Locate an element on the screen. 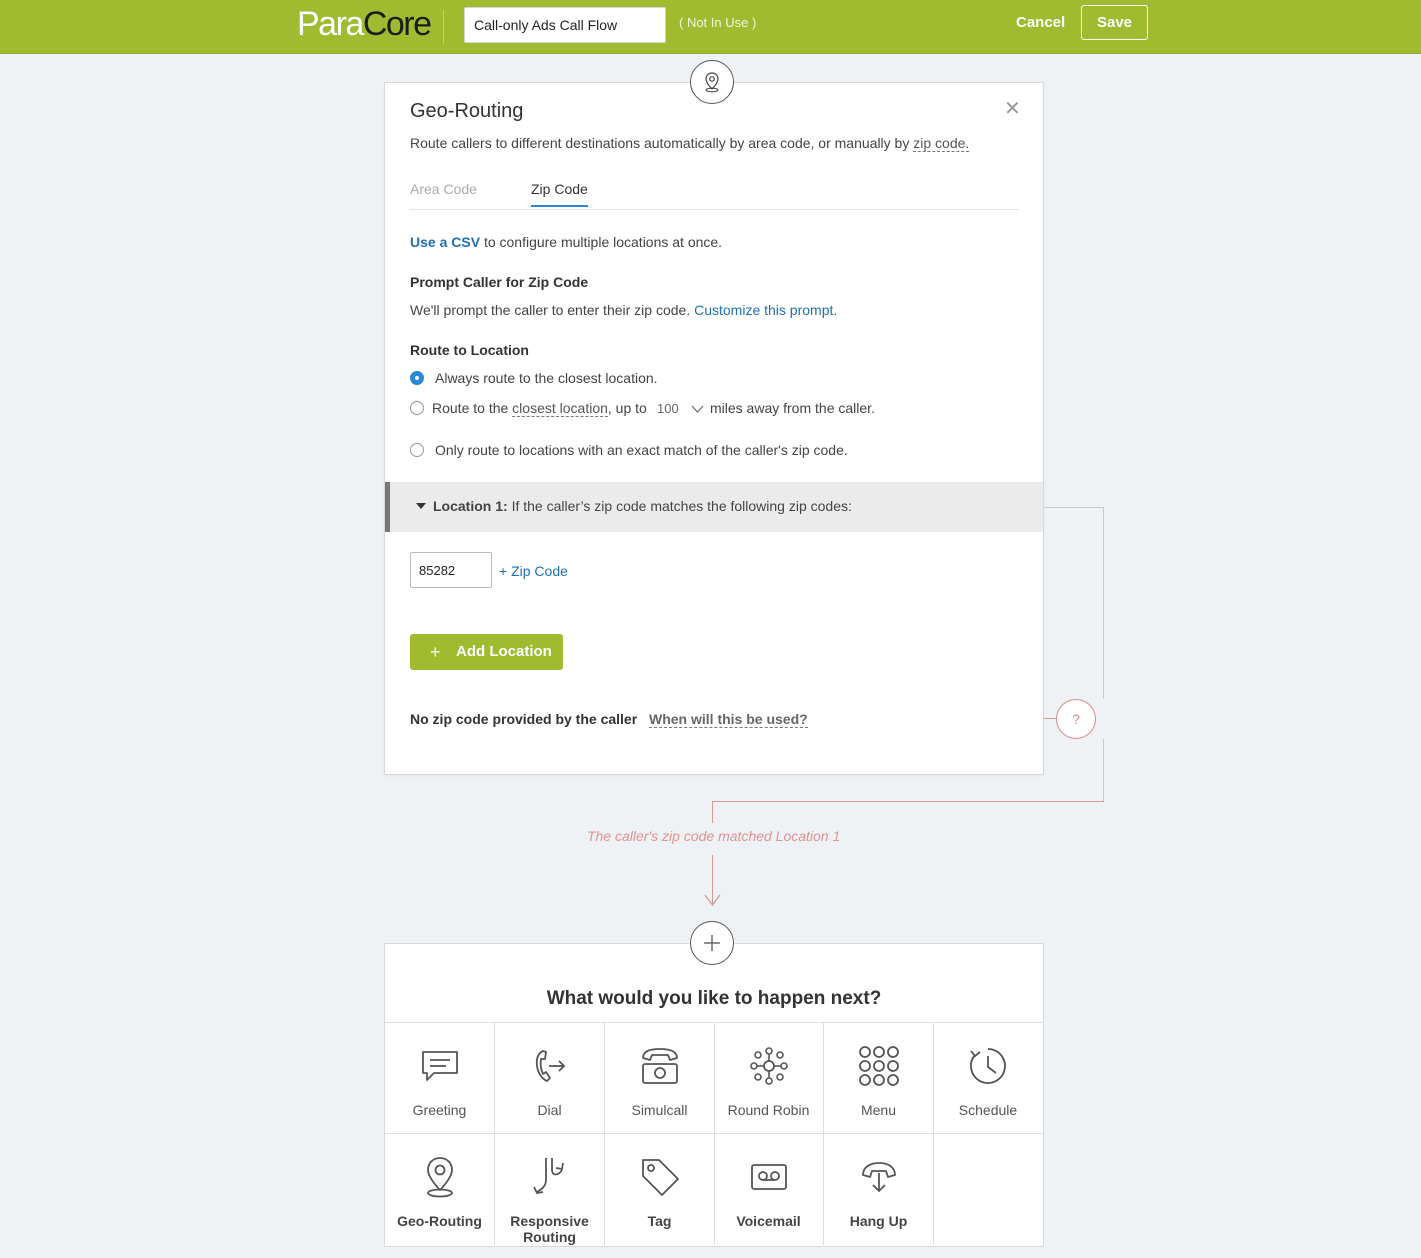 The width and height of the screenshot is (1421, 1258). save-button: Save is located at coordinates (1114, 22).